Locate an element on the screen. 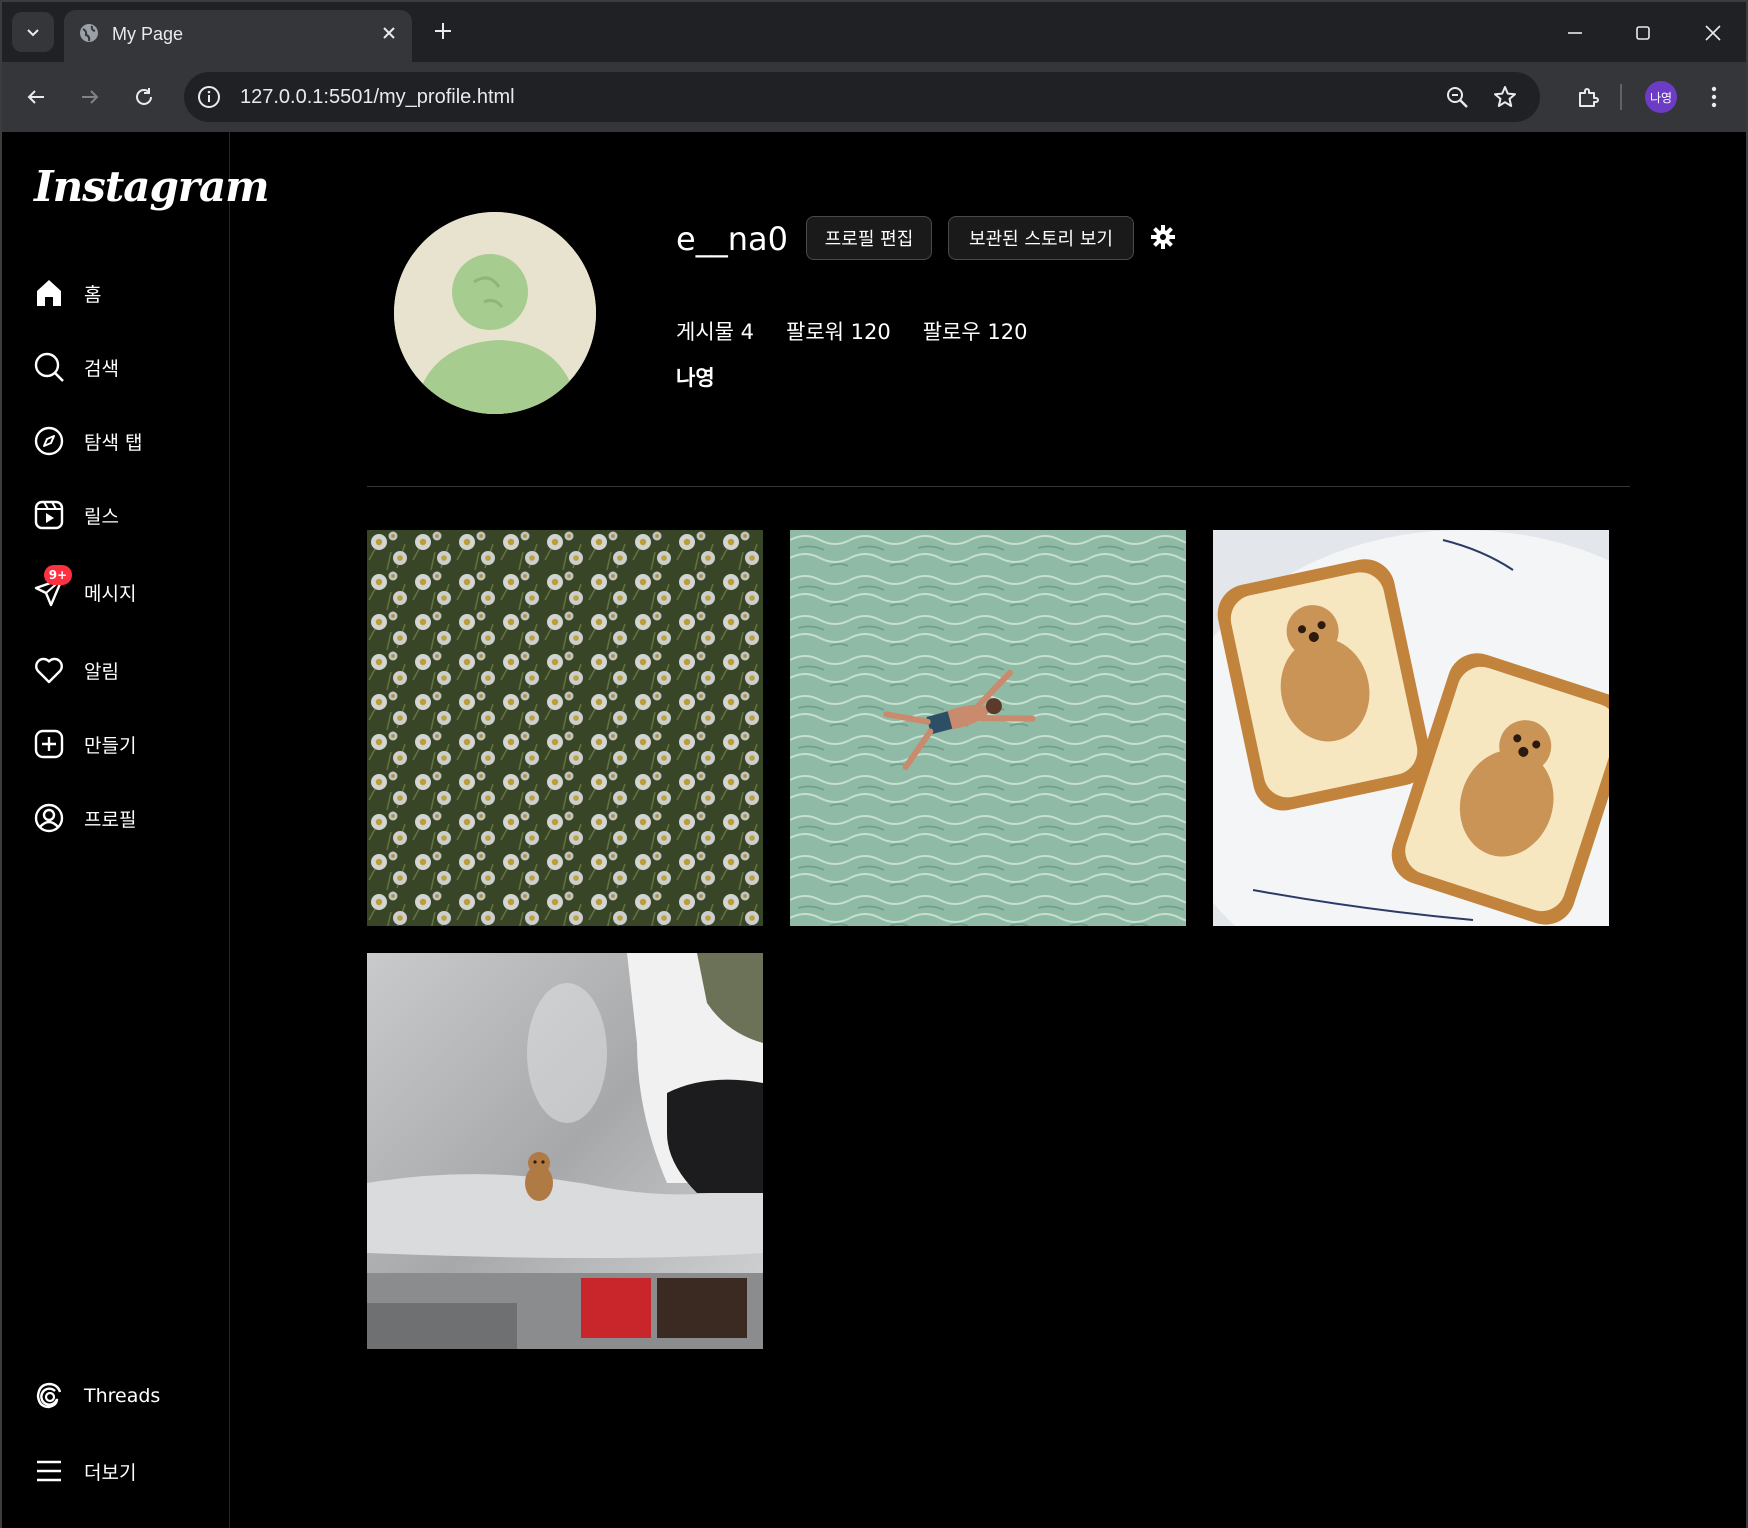  sidebar-item-profile: 프로필 is located at coordinates (127, 818).